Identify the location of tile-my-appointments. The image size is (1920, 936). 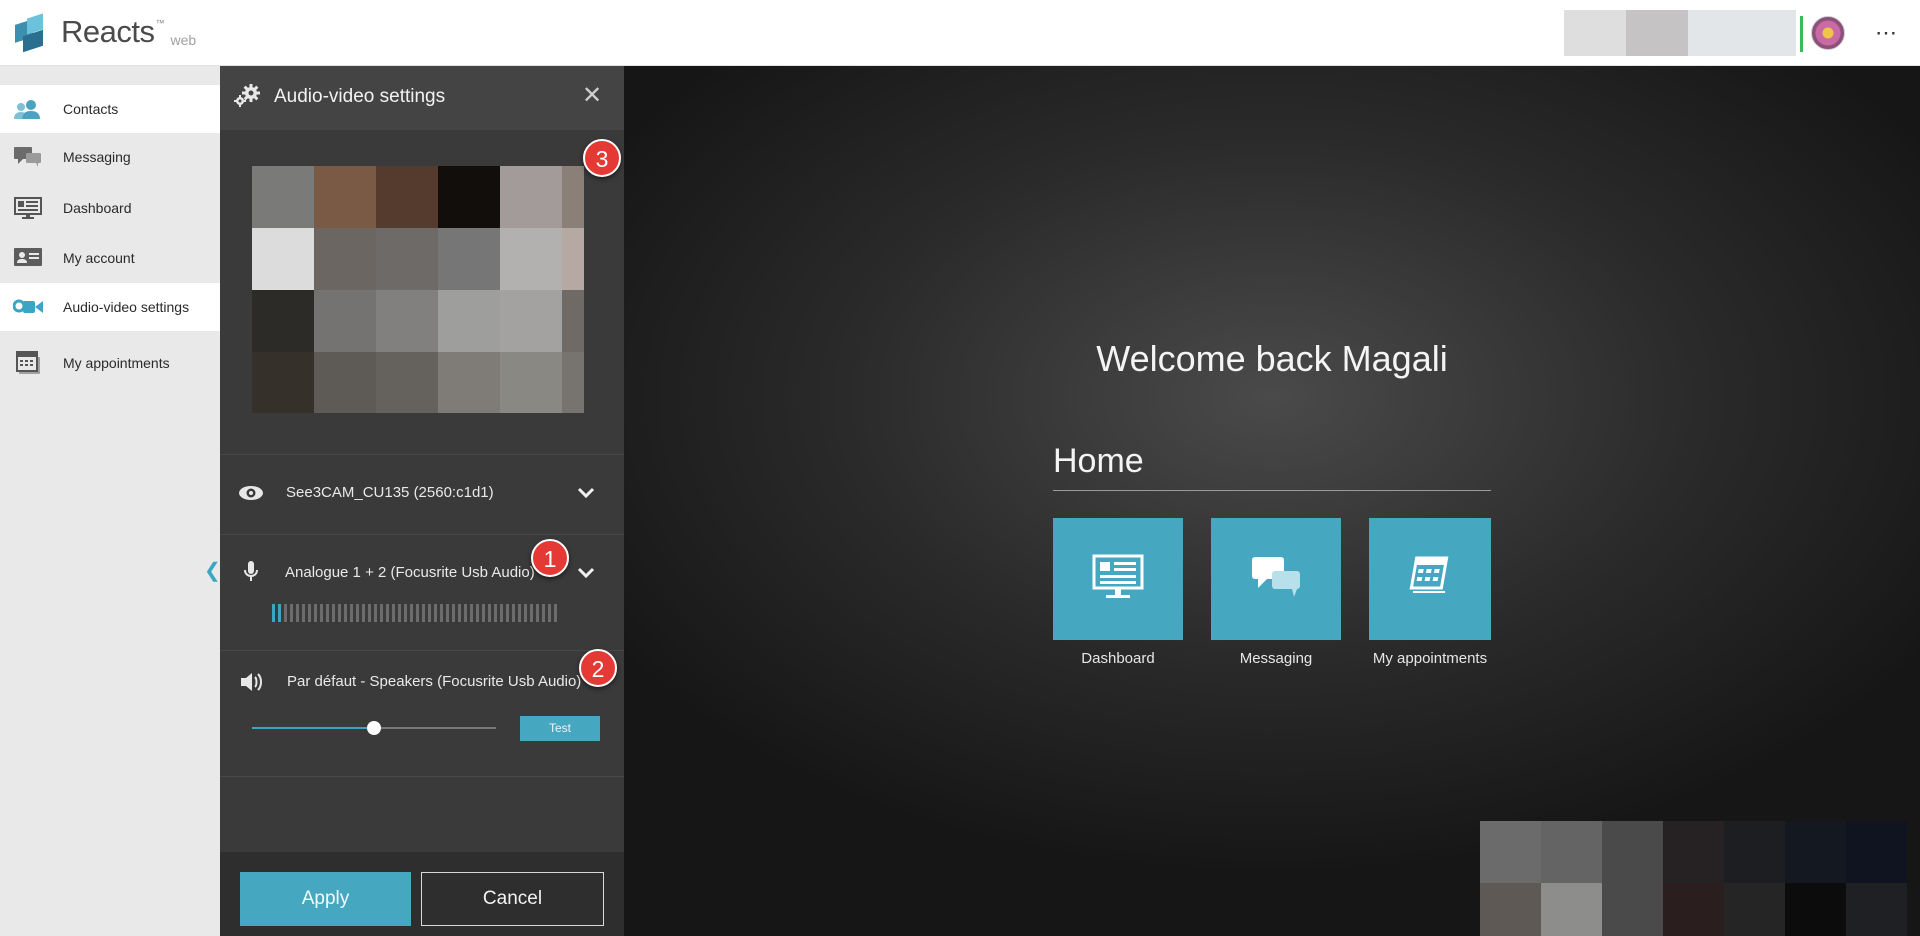
(1430, 579).